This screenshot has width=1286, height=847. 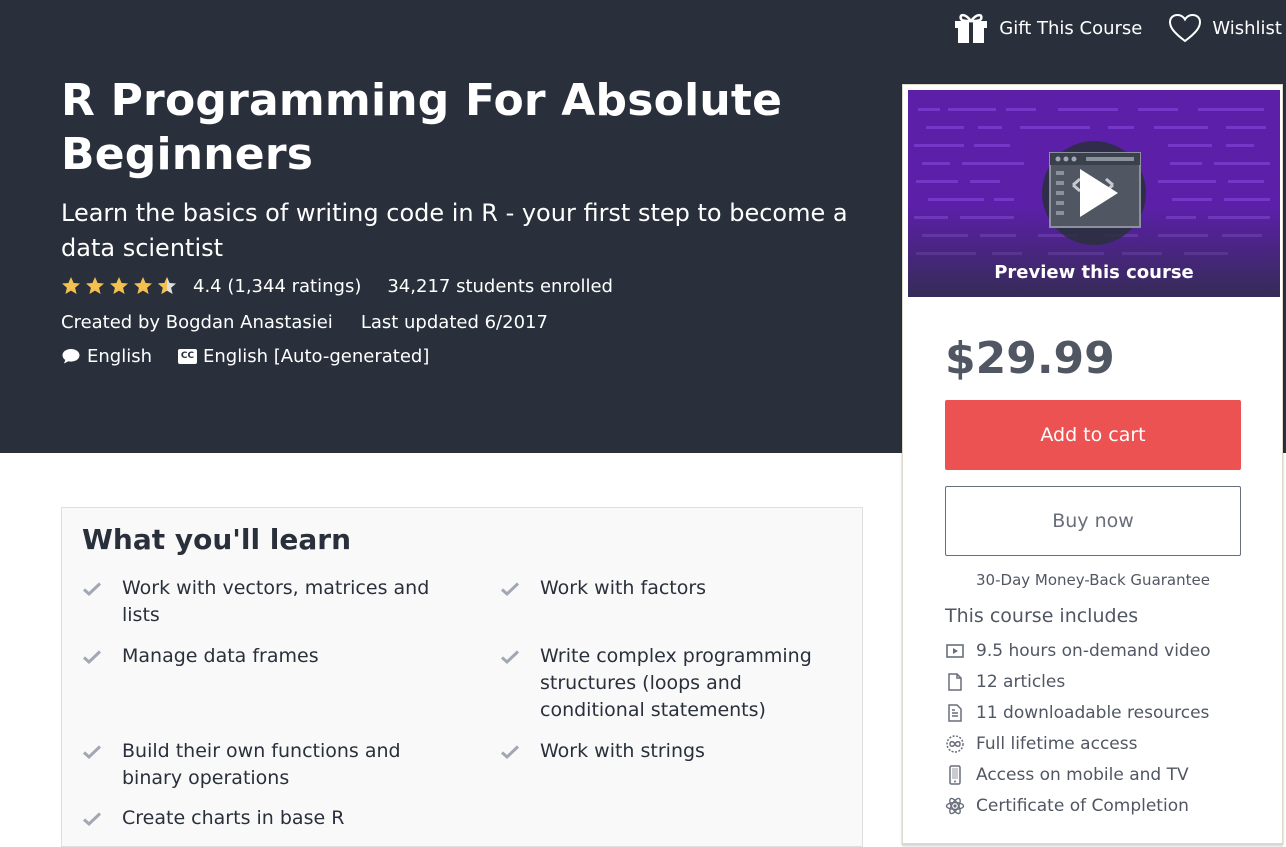 I want to click on include-item: Certificate of Completion, so click(x=1095, y=805).